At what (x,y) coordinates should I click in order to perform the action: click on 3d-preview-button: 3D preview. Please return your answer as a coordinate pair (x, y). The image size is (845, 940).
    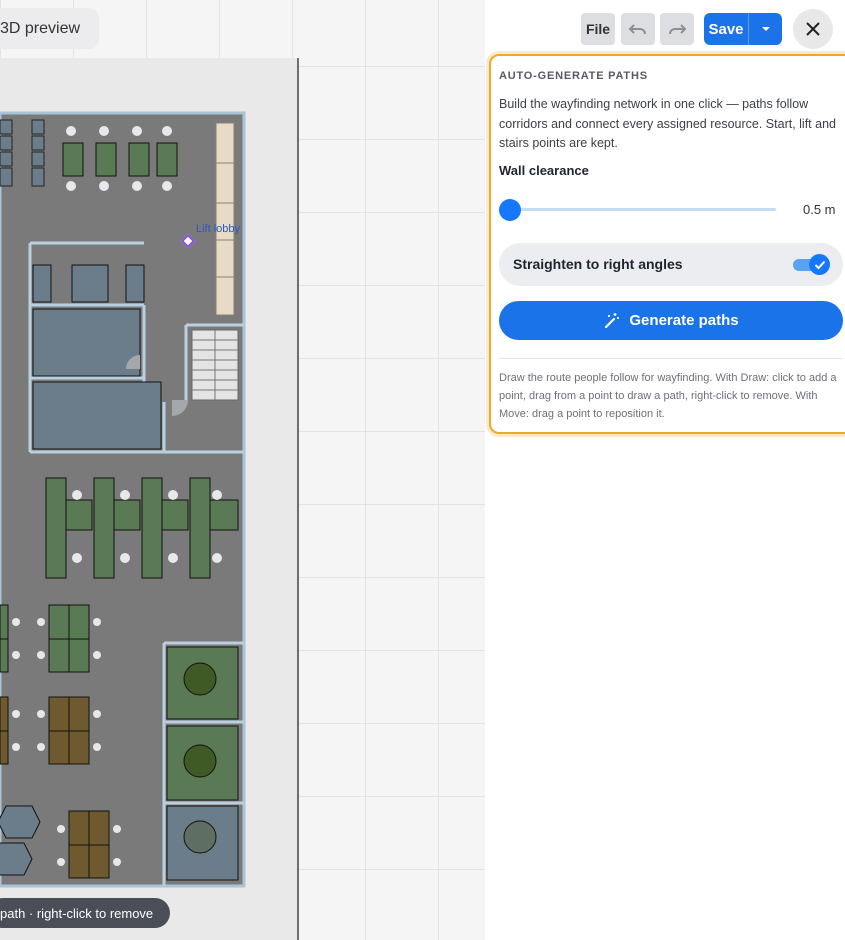
    Looking at the image, I should click on (49, 28).